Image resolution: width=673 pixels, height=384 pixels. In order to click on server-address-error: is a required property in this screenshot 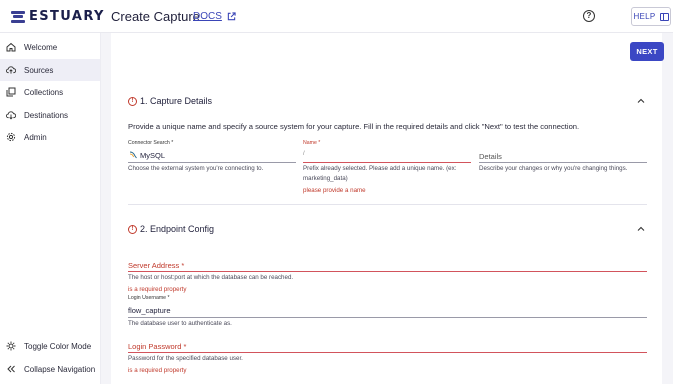, I will do `click(157, 289)`.